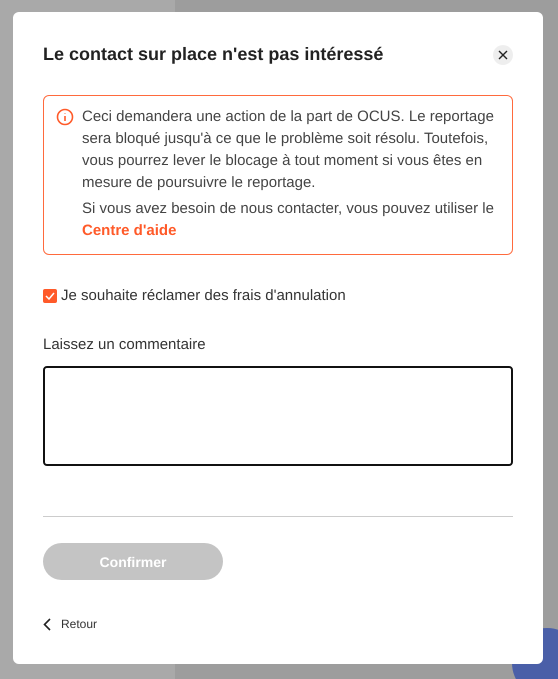  Describe the element at coordinates (50, 295) in the screenshot. I see `checkbox` at that location.